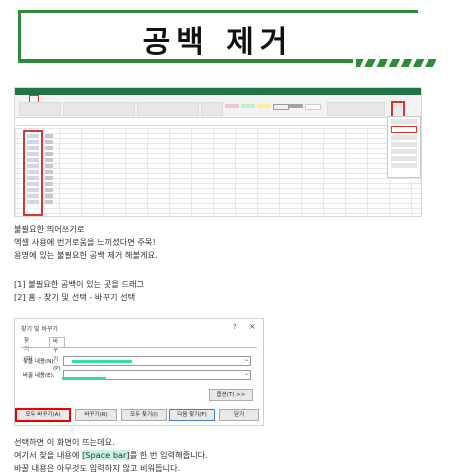  What do you see at coordinates (144, 415) in the screenshot?
I see `find-all-button: 모두 찾기(I)` at bounding box center [144, 415].